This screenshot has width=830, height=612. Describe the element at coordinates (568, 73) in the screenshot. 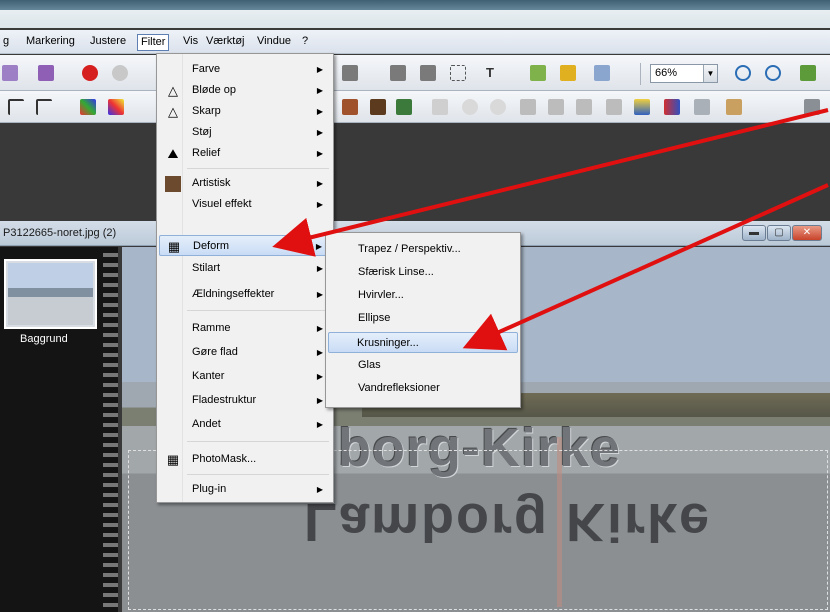

I see `effects-icon` at that location.